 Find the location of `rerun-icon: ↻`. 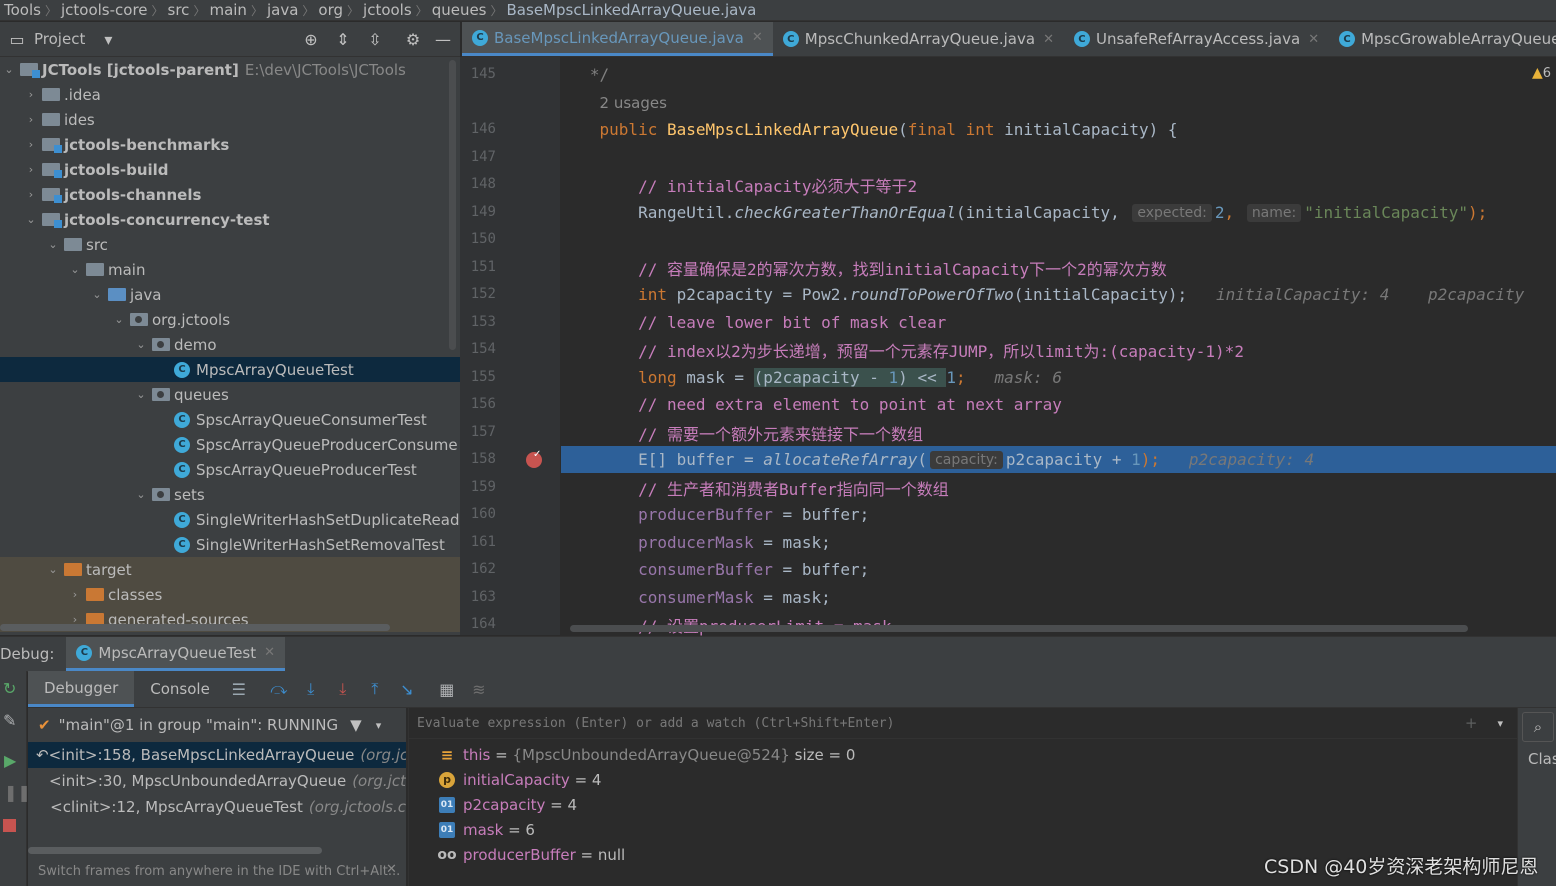

rerun-icon: ↻ is located at coordinates (9, 688).